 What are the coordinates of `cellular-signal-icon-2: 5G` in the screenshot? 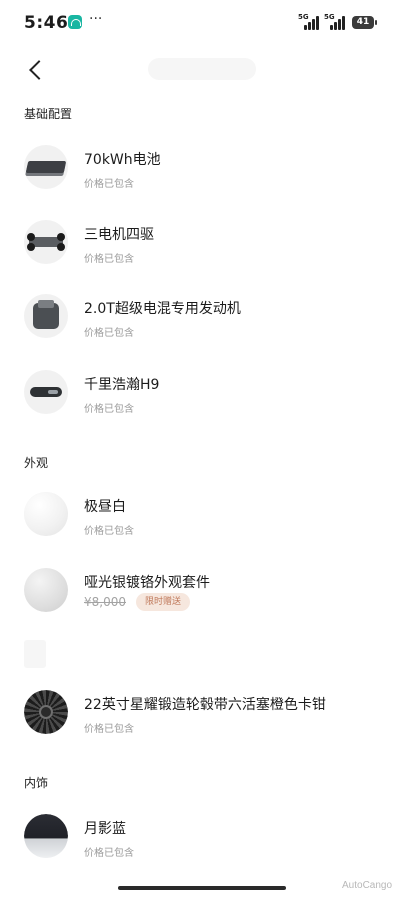 It's located at (334, 21).